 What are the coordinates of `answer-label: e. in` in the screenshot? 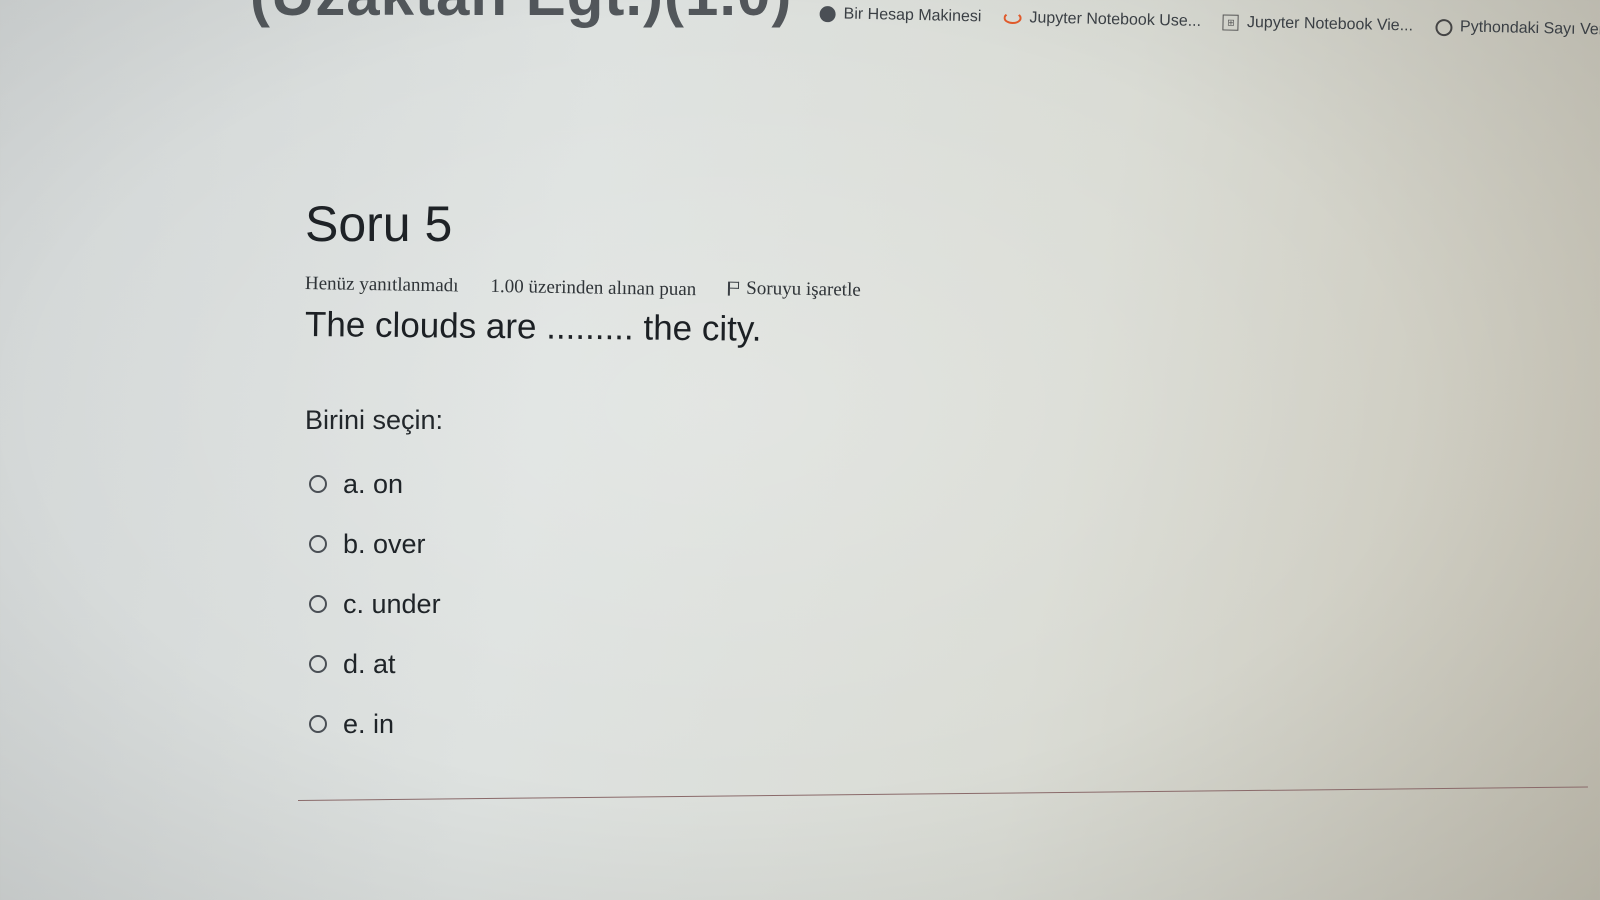 It's located at (368, 724).